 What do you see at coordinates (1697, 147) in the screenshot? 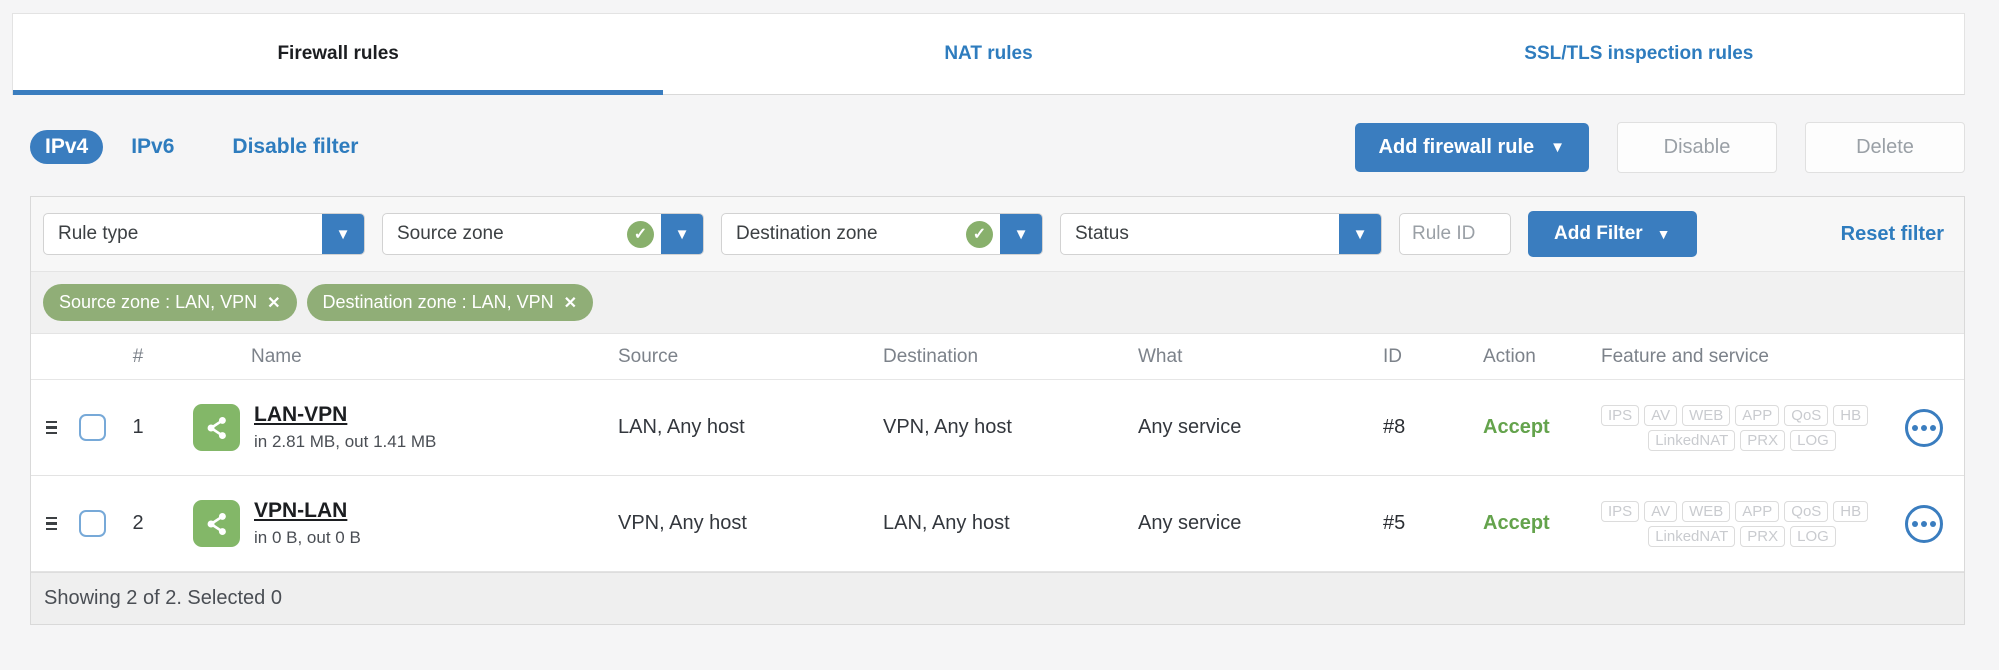
I see `disable-button: Disable` at bounding box center [1697, 147].